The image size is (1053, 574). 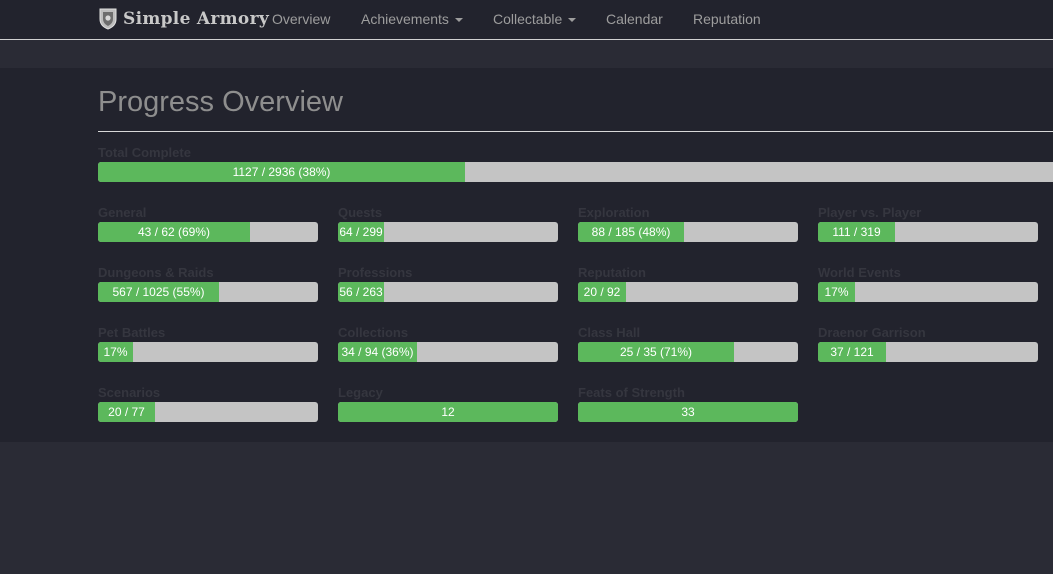 I want to click on category-progress-text: 33, so click(x=688, y=412).